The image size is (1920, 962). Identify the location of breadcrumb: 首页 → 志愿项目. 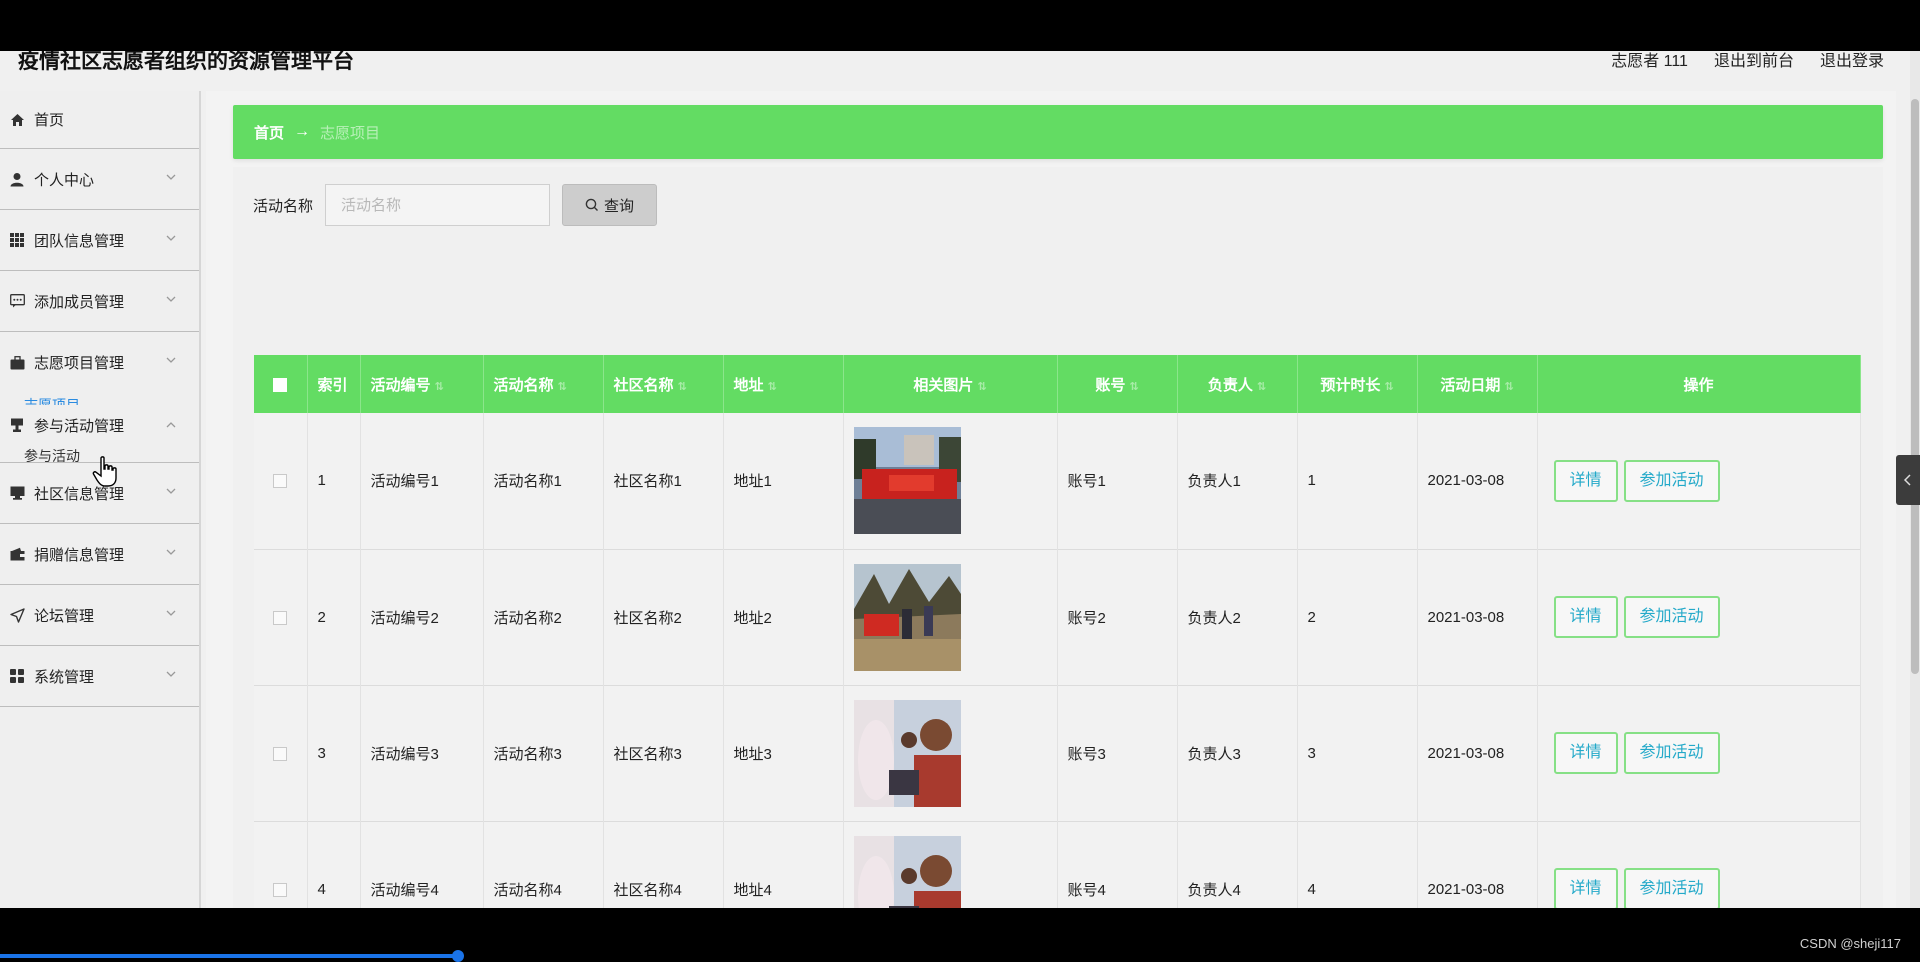
(1058, 132).